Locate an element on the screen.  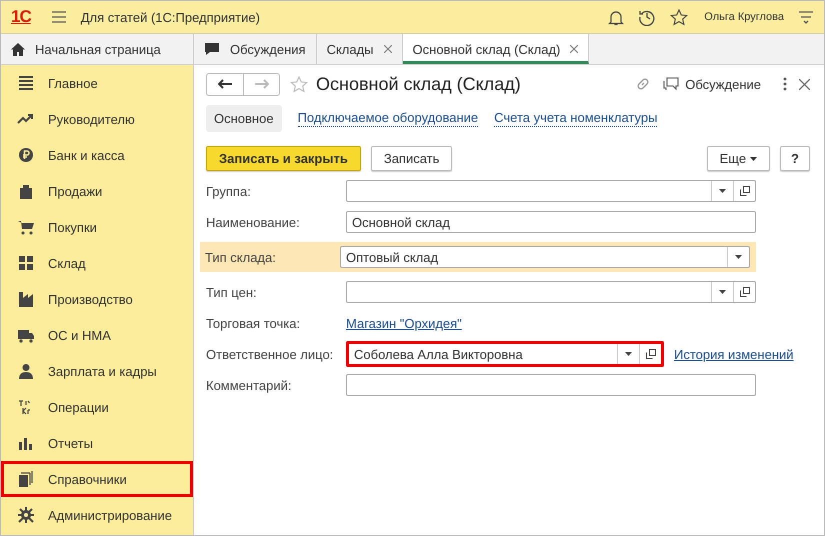
field-label: Тип склада: is located at coordinates (241, 257).